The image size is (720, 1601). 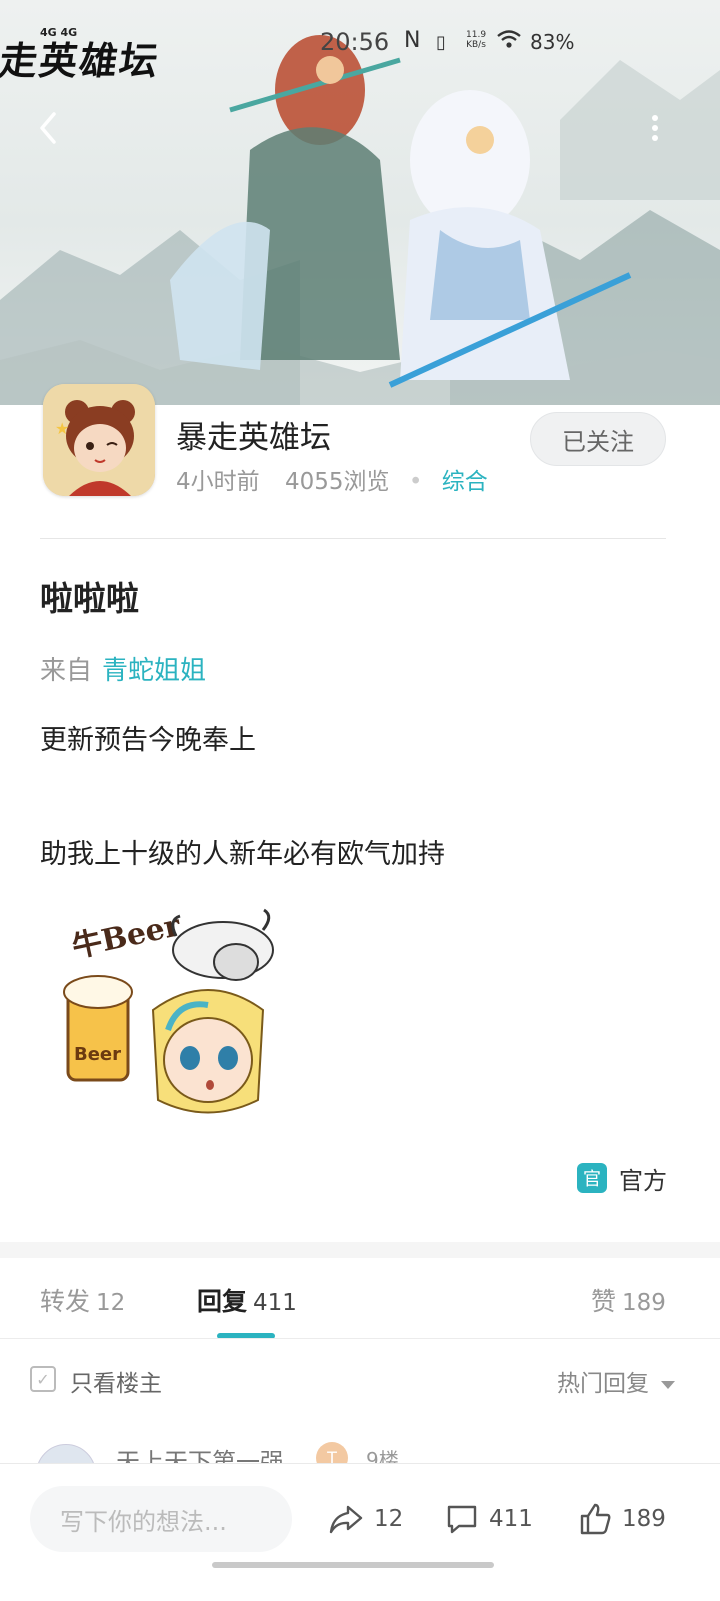 I want to click on wifi-icon, so click(x=509, y=41).